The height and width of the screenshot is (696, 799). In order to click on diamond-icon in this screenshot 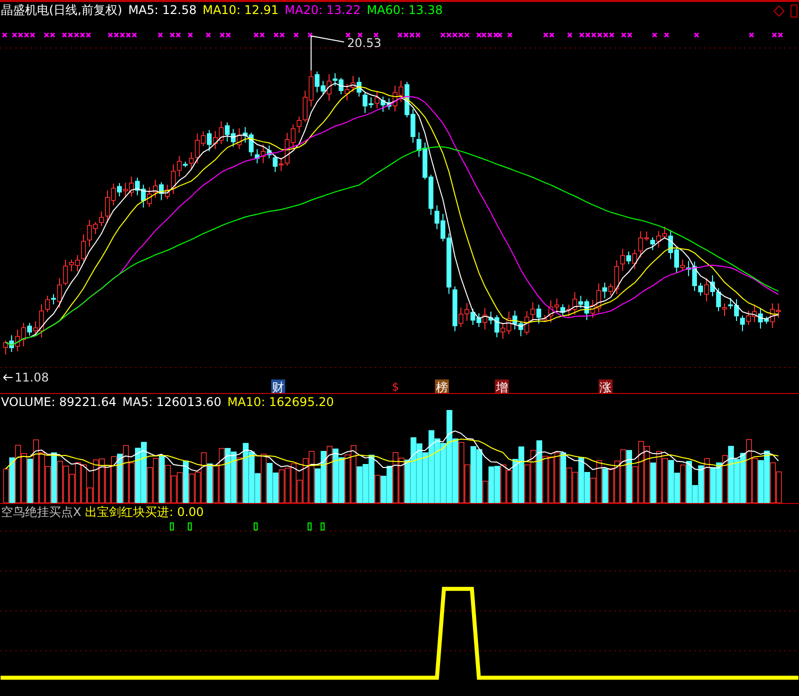, I will do `click(779, 11)`.